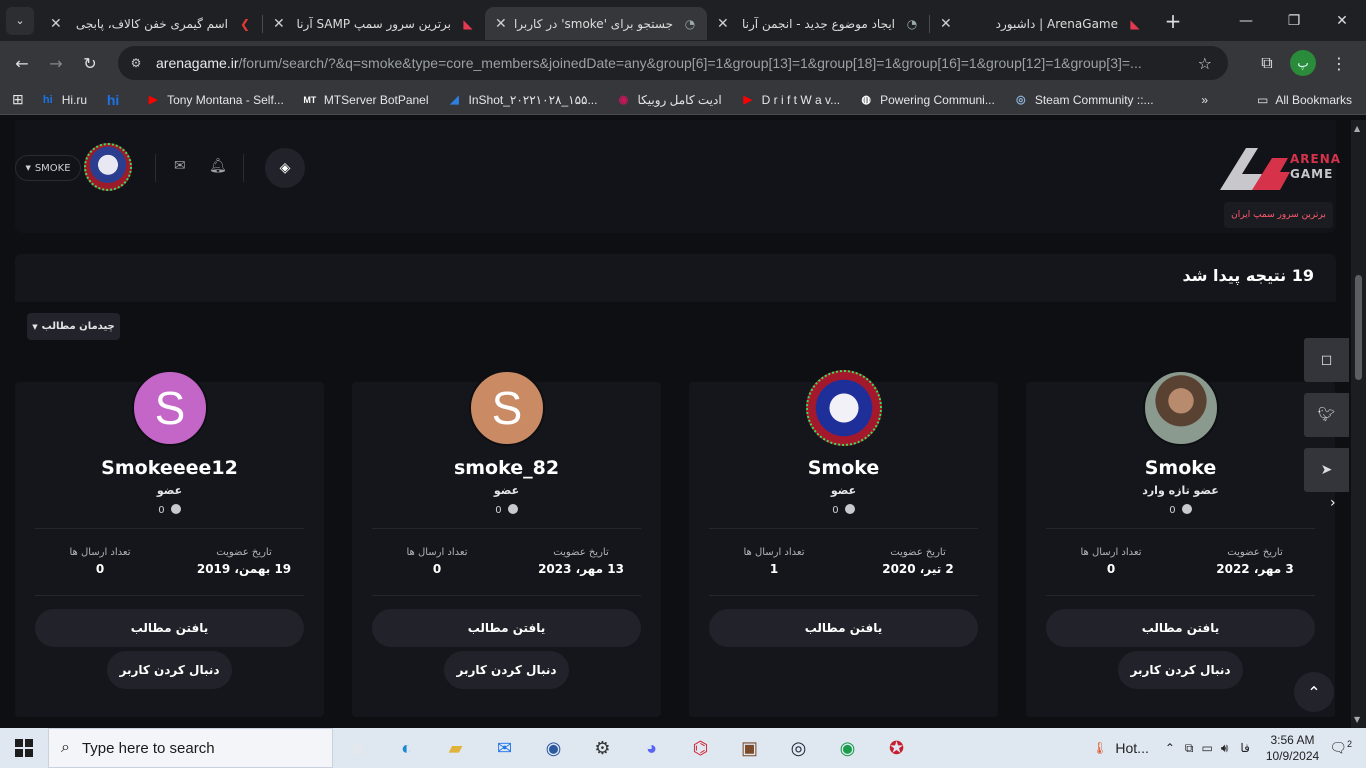  I want to click on settings-icon: ⚙, so click(602, 748).